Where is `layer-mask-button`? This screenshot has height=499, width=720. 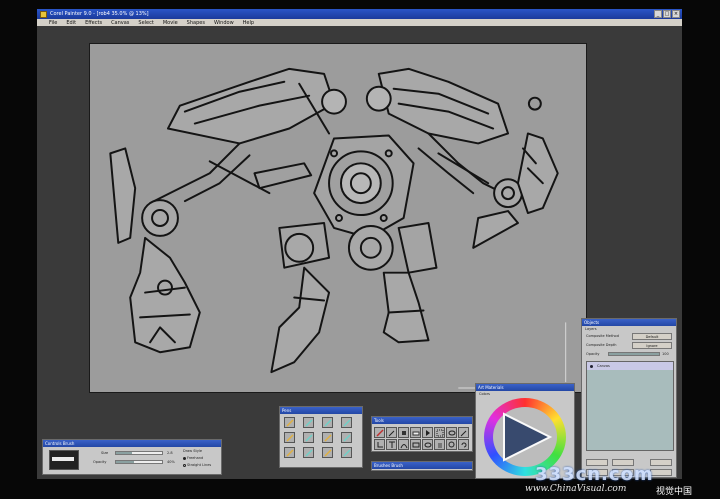 layer-mask-button is located at coordinates (661, 472).